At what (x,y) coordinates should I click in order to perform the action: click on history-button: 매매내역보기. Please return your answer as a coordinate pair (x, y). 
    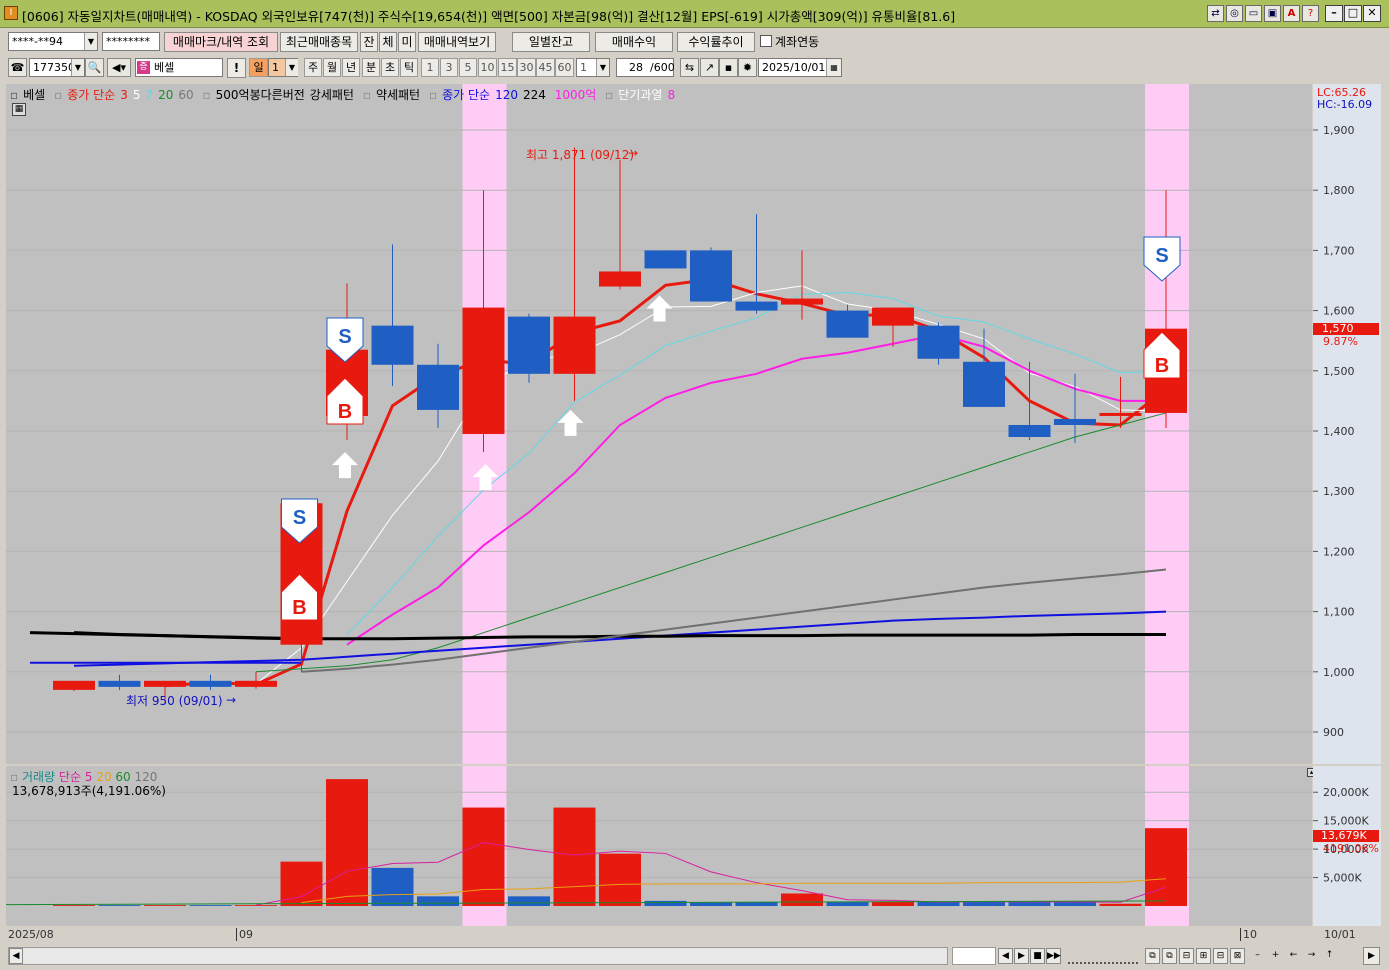
    Looking at the image, I should click on (457, 42).